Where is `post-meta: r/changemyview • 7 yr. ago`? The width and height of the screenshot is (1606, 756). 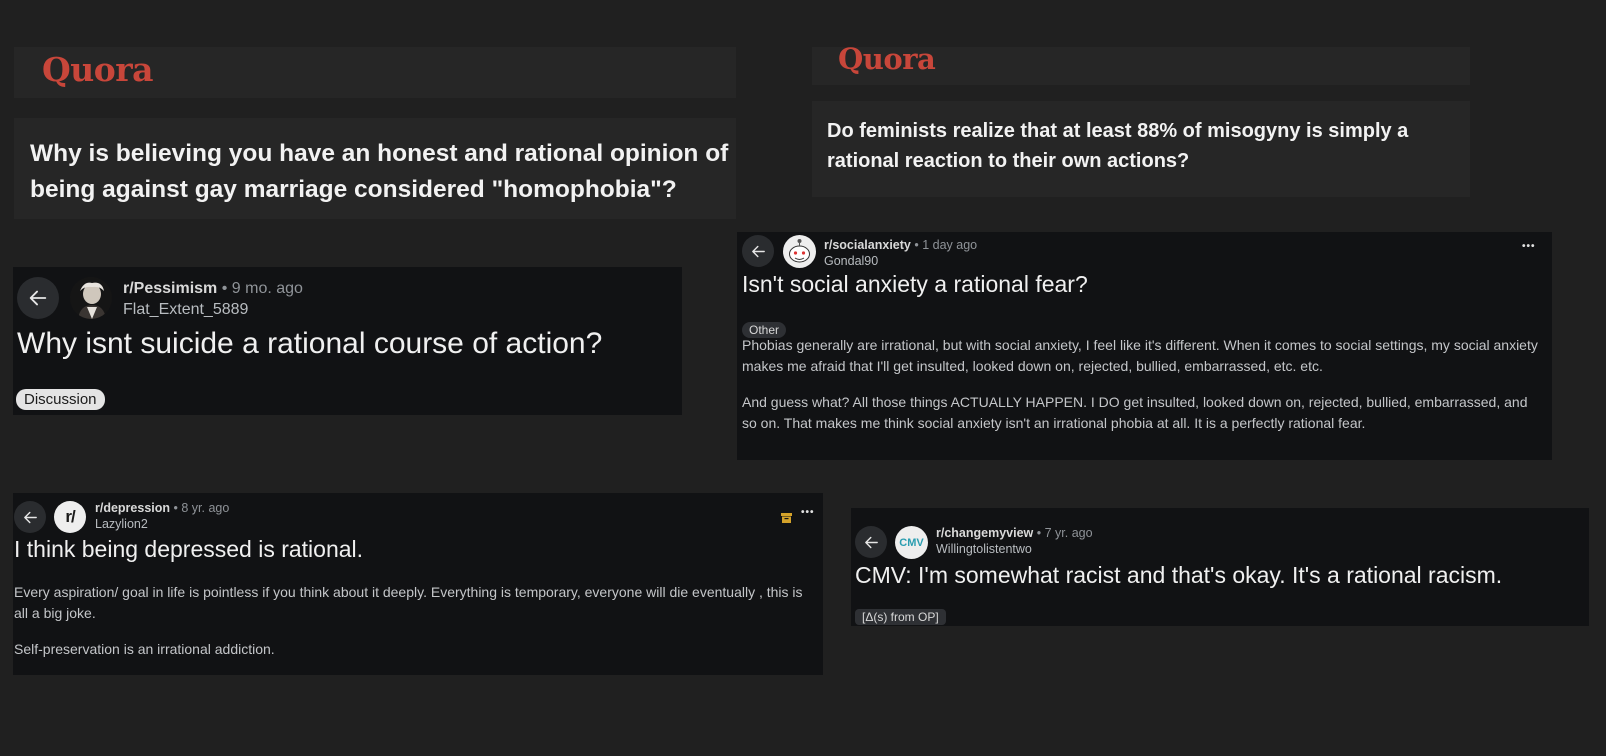
post-meta: r/changemyview • 7 yr. ago is located at coordinates (1014, 533).